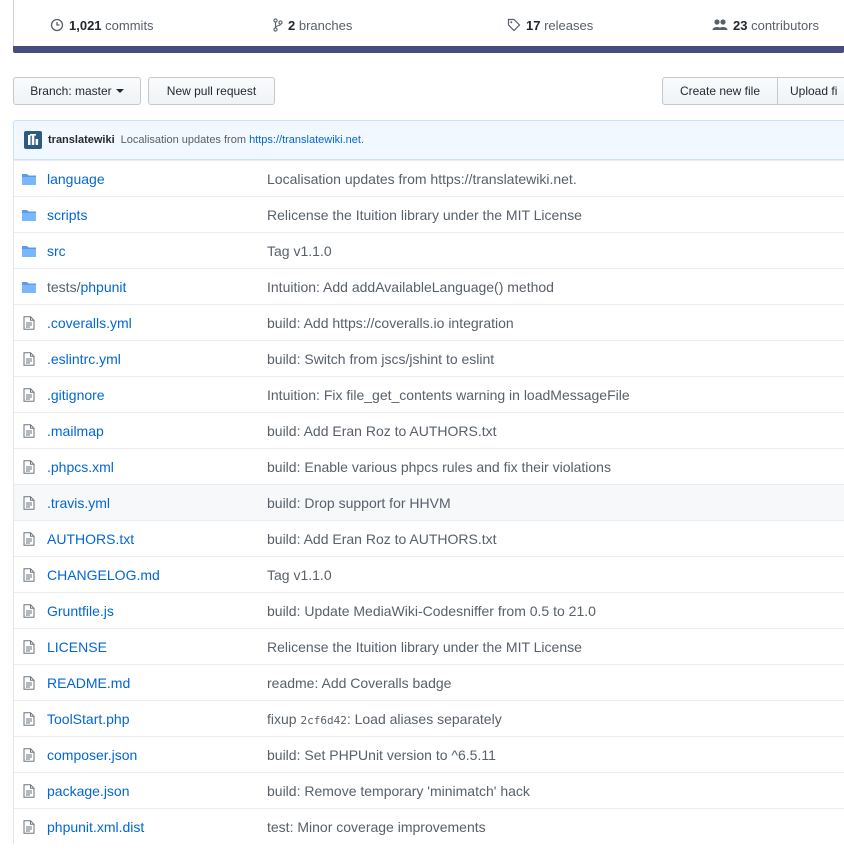 This screenshot has height=854, width=844. I want to click on file-row: README.md readme: Add Coveralls badge, so click(429, 682).